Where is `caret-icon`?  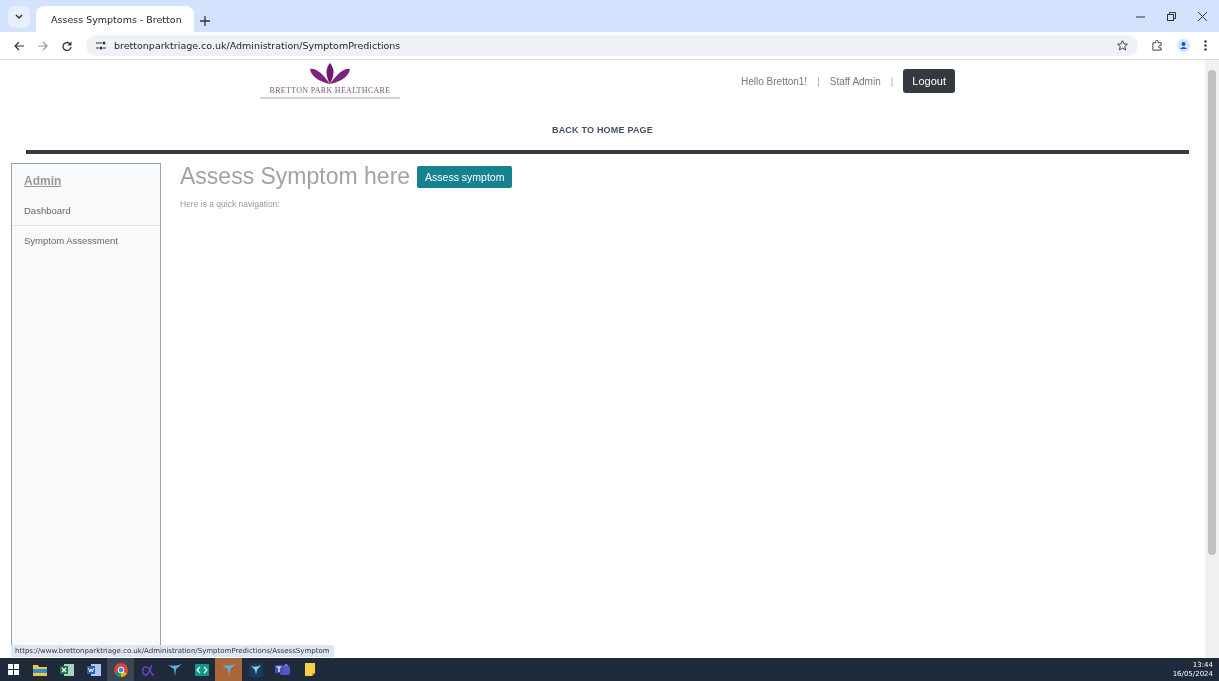
caret-icon is located at coordinates (19, 17).